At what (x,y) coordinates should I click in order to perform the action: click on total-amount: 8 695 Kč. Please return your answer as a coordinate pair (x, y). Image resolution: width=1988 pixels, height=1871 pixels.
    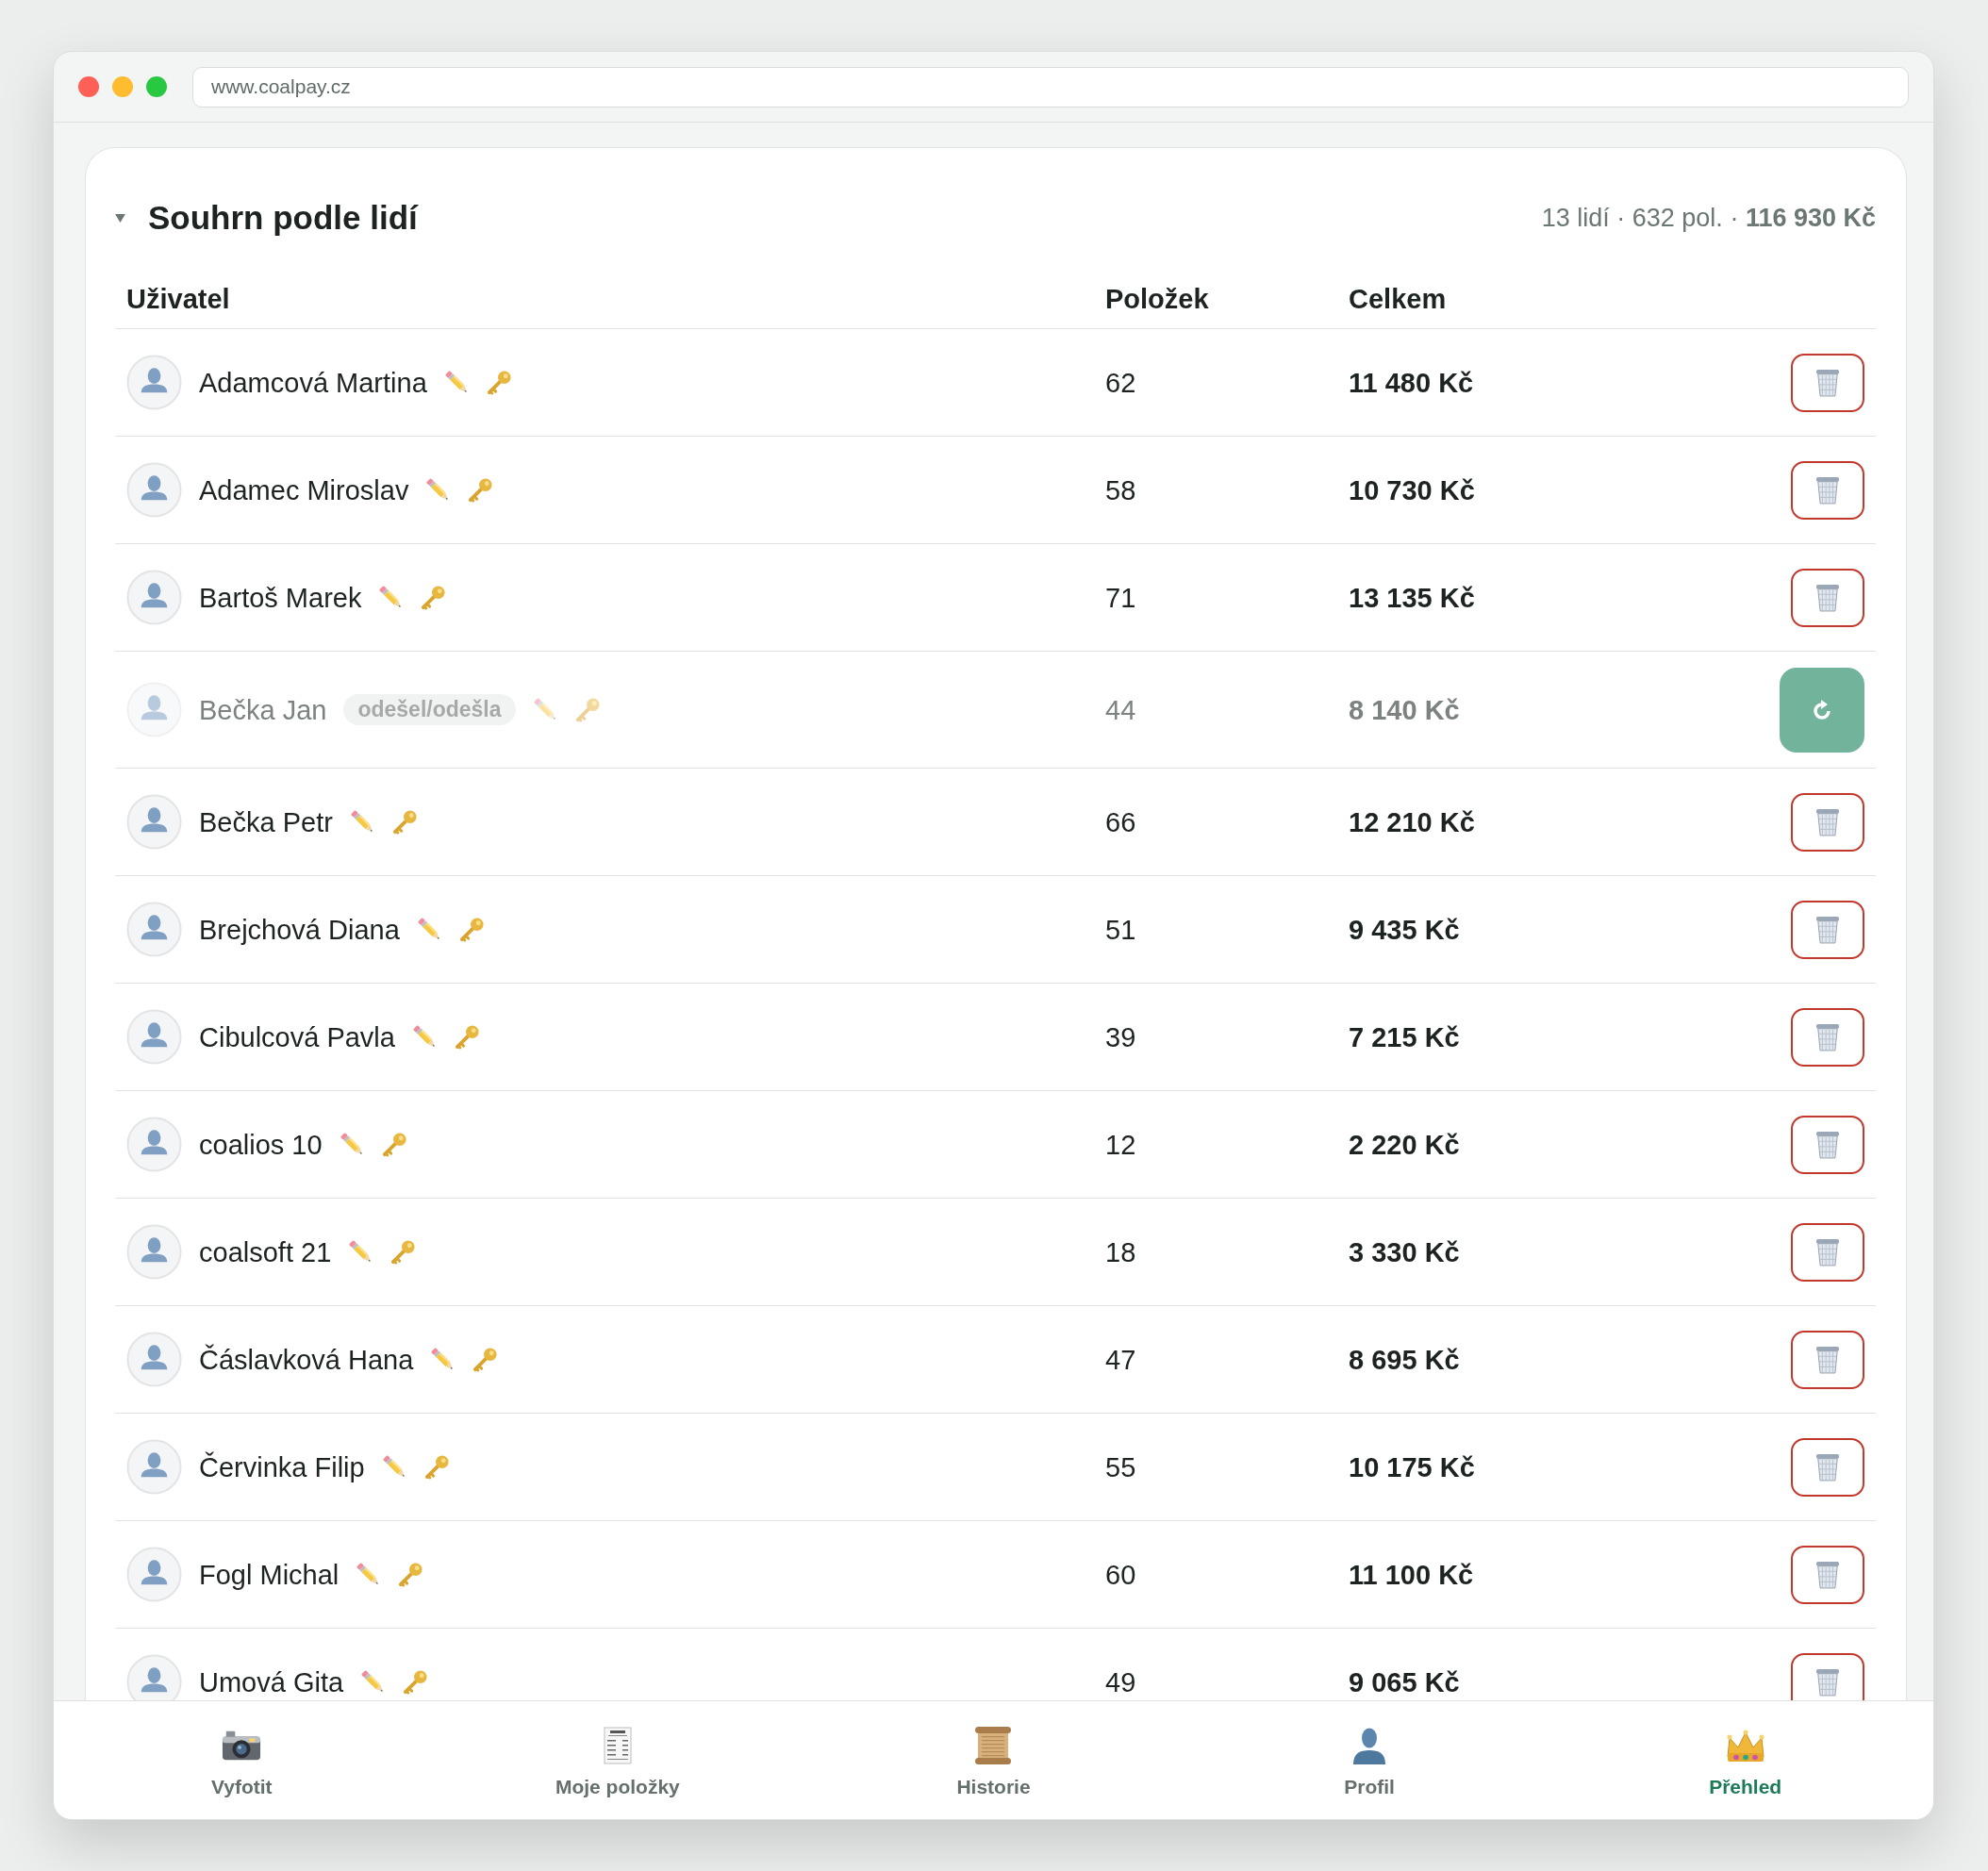
    Looking at the image, I should click on (1404, 1360).